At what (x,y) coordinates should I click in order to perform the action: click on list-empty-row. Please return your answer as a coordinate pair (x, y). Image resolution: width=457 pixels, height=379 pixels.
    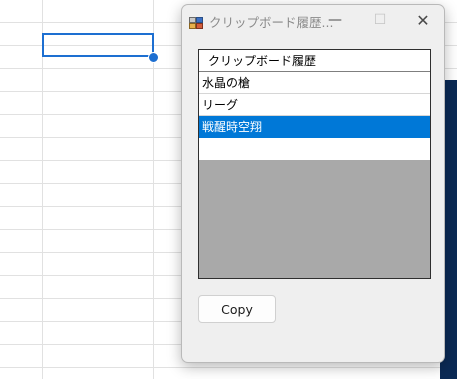
    Looking at the image, I should click on (314, 149).